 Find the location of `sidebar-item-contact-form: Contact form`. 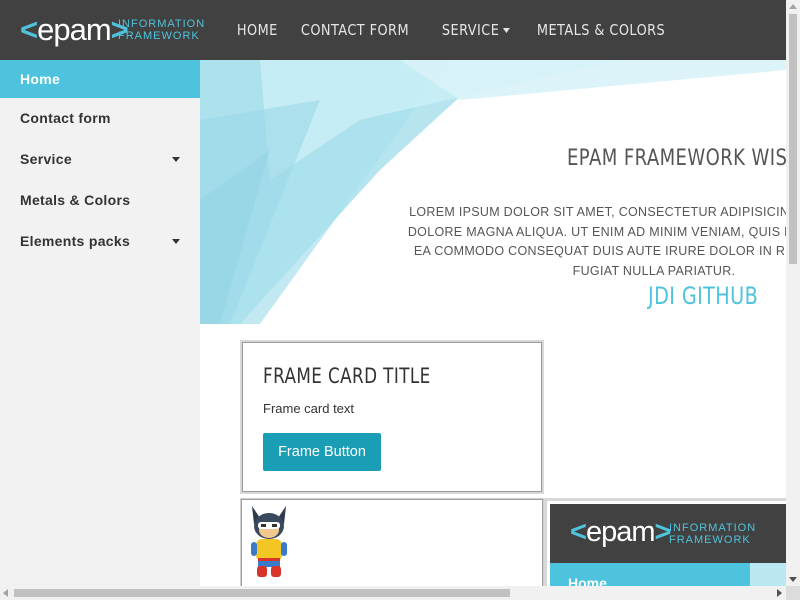

sidebar-item-contact-form: Contact form is located at coordinates (100, 118).